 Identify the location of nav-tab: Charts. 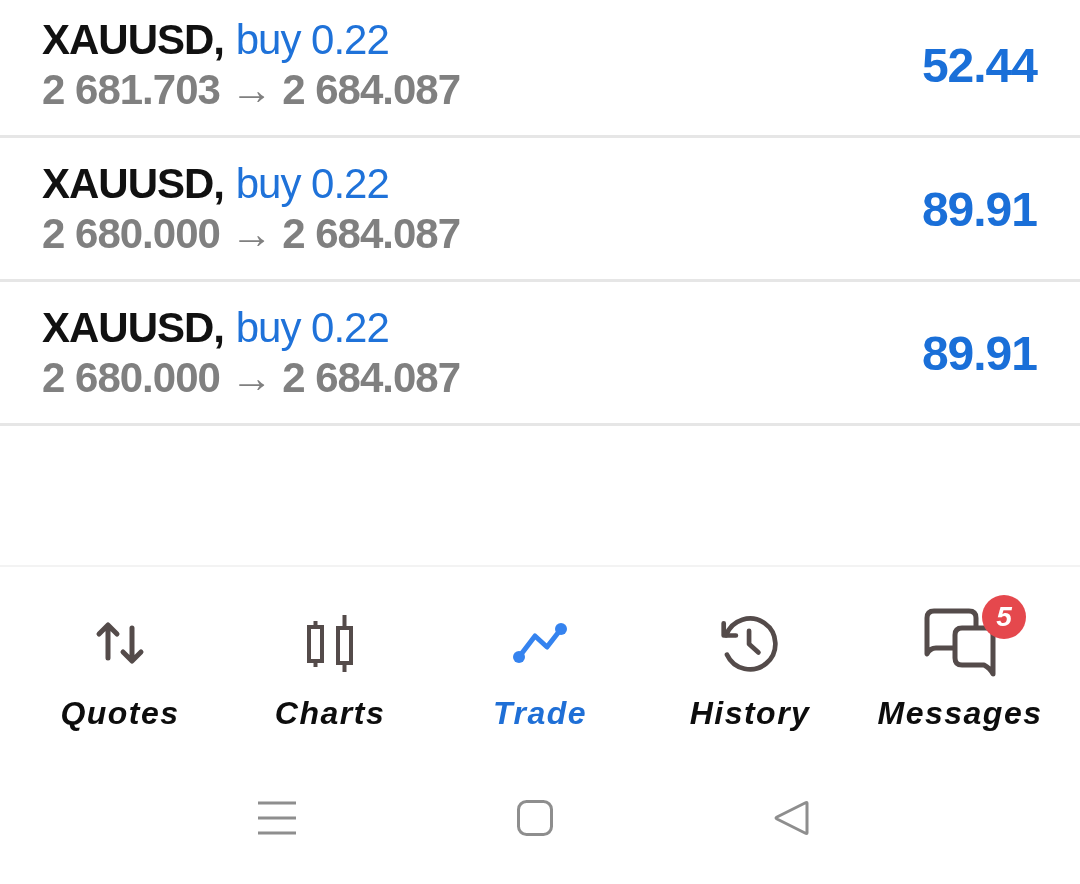
(330, 663).